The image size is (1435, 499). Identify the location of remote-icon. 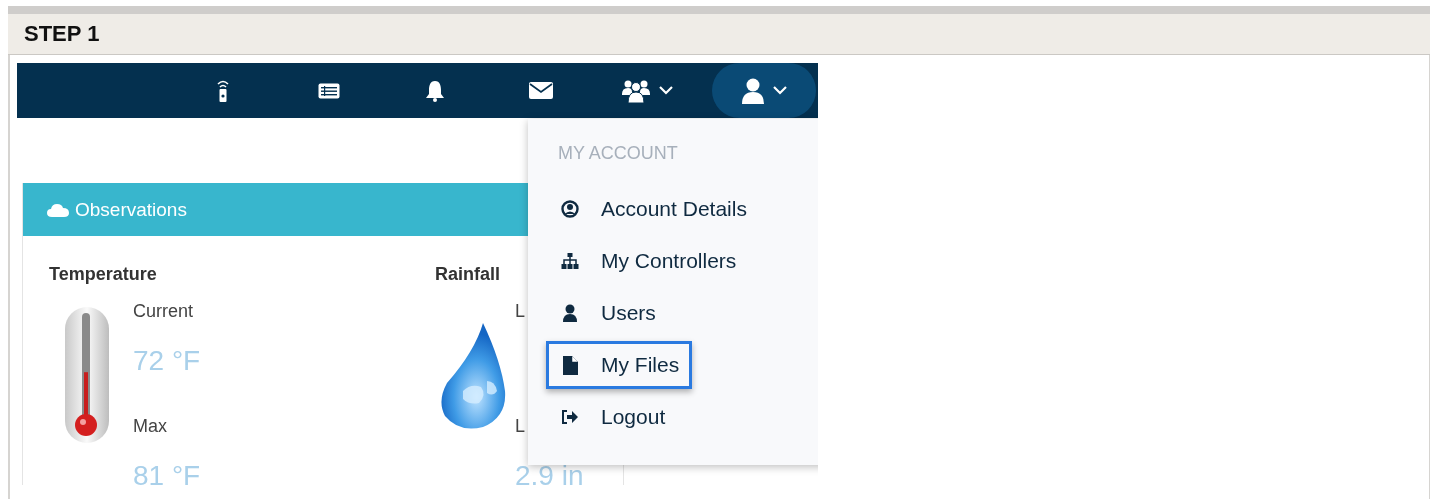
(223, 90).